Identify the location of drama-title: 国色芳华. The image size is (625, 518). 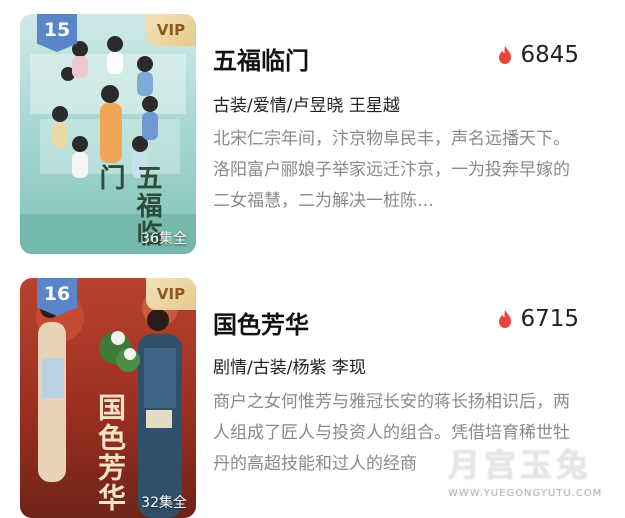
(261, 322).